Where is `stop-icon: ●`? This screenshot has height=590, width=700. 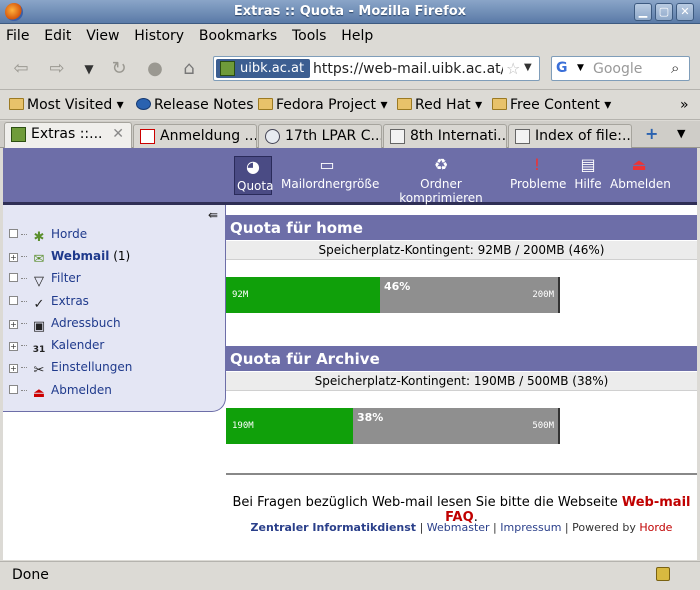 stop-icon: ● is located at coordinates (155, 69).